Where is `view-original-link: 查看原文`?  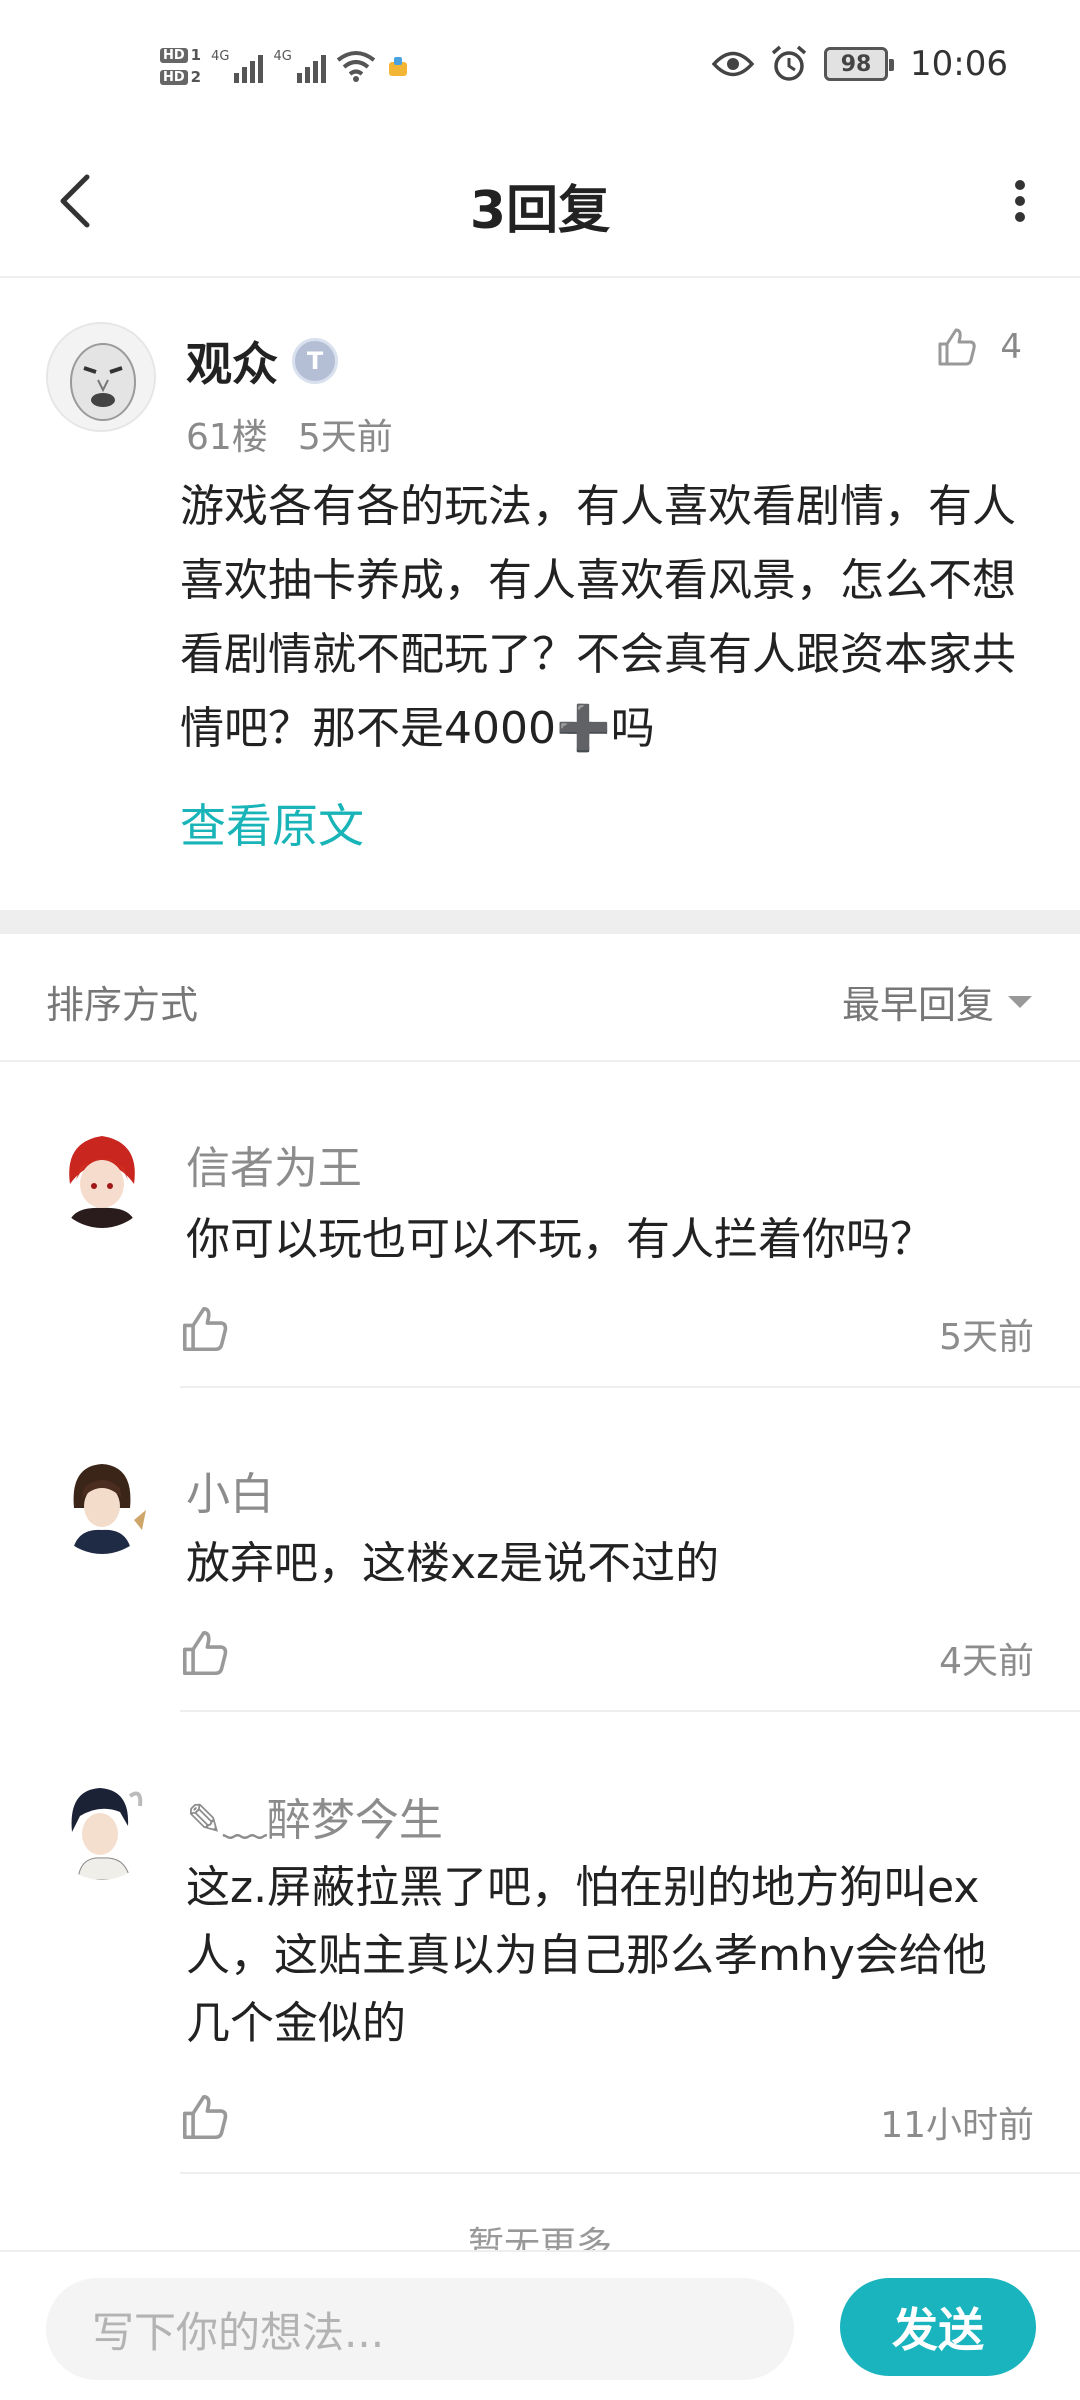 view-original-link: 查看原文 is located at coordinates (272, 823).